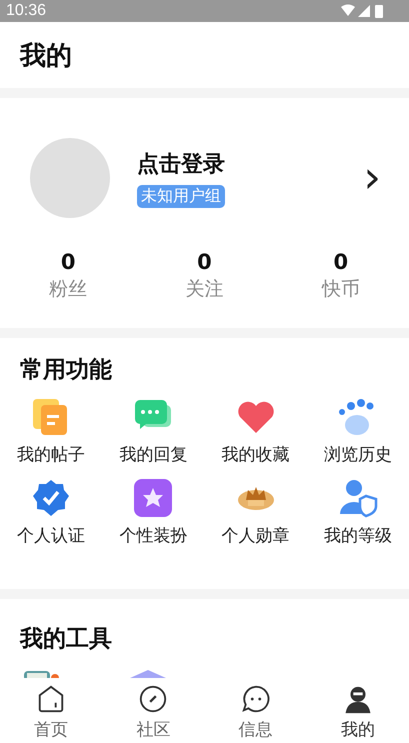  What do you see at coordinates (153, 454) in the screenshot?
I see `function-label: 我的回复` at bounding box center [153, 454].